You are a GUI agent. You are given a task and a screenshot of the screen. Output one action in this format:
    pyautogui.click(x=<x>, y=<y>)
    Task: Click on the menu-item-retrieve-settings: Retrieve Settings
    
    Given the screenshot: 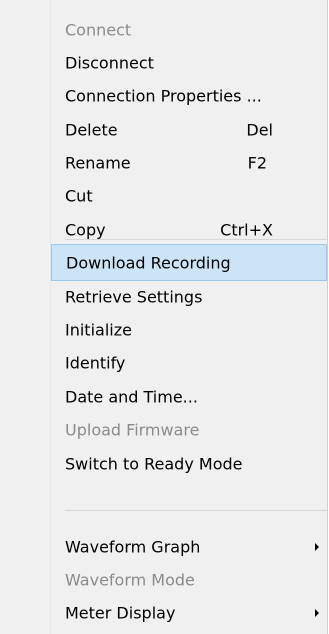 What is the action you would take?
    pyautogui.click(x=189, y=296)
    